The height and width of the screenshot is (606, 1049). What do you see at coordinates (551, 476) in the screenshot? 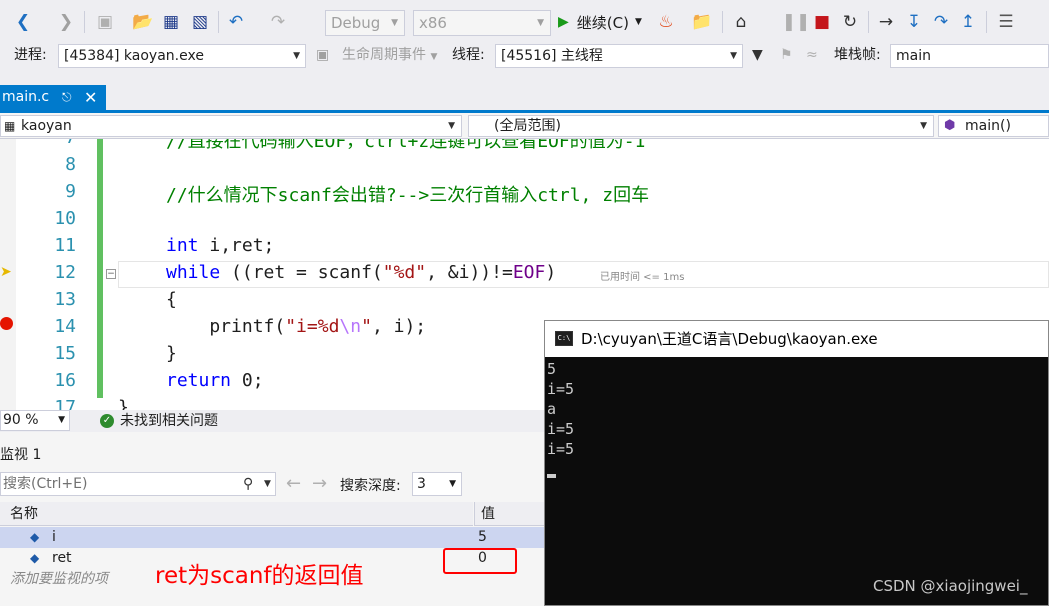
I see `console-cursor` at bounding box center [551, 476].